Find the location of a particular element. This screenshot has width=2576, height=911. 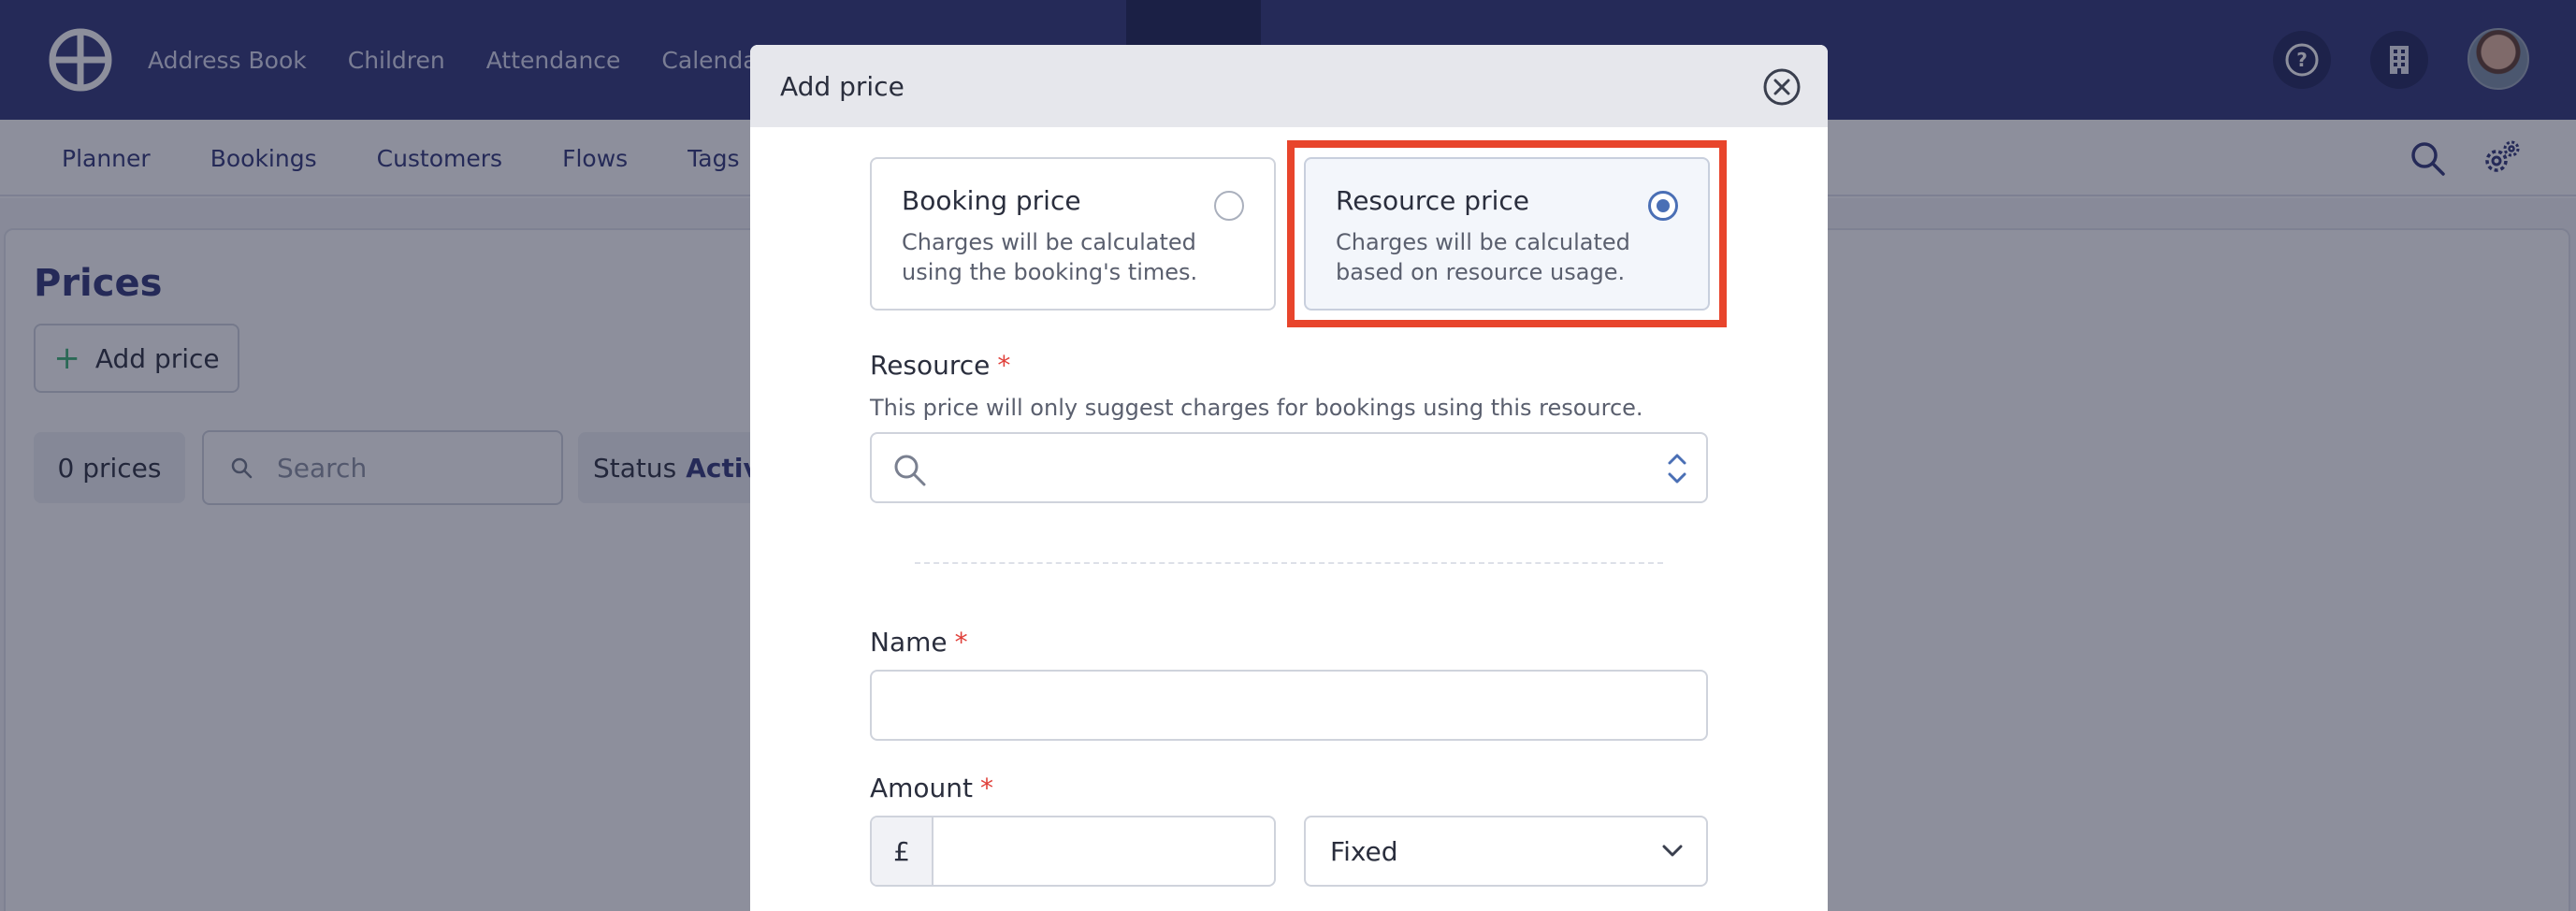

amount-label-text: Amount is located at coordinates (922, 788).